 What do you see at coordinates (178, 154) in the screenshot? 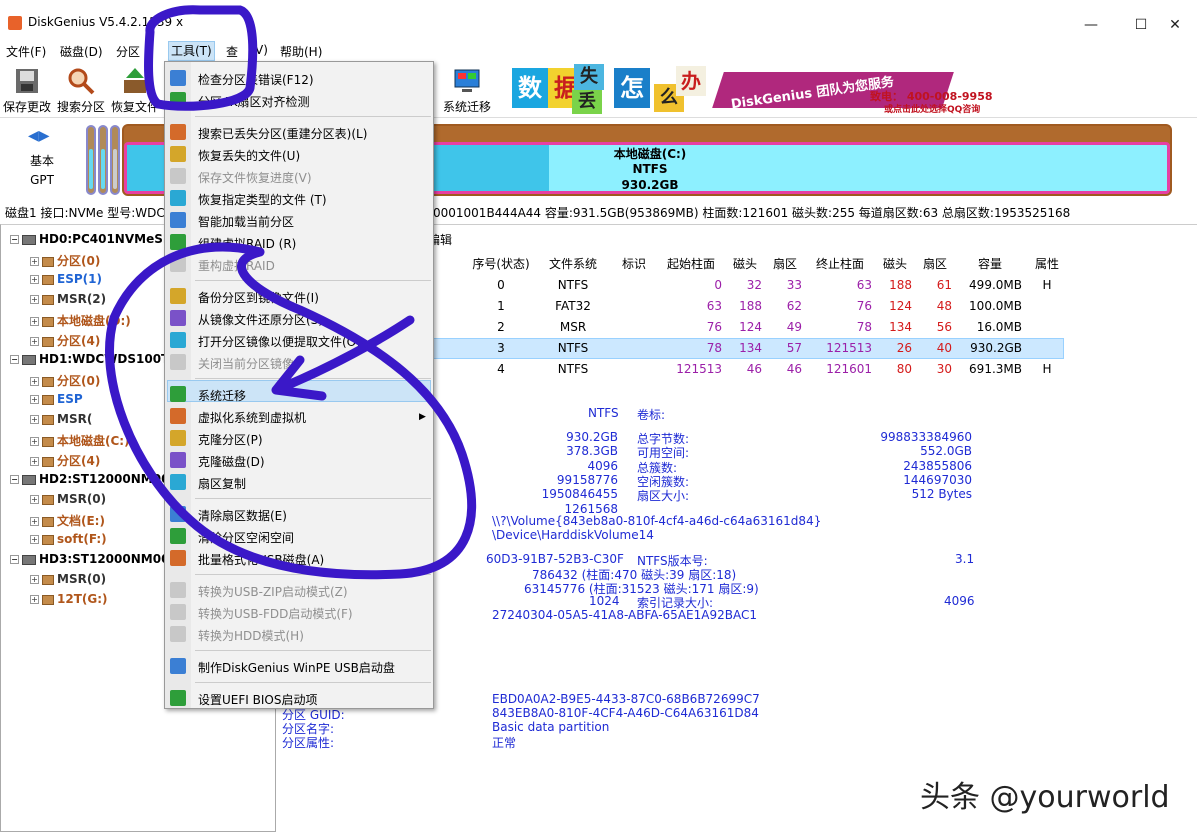
I see `menu-item-icon` at bounding box center [178, 154].